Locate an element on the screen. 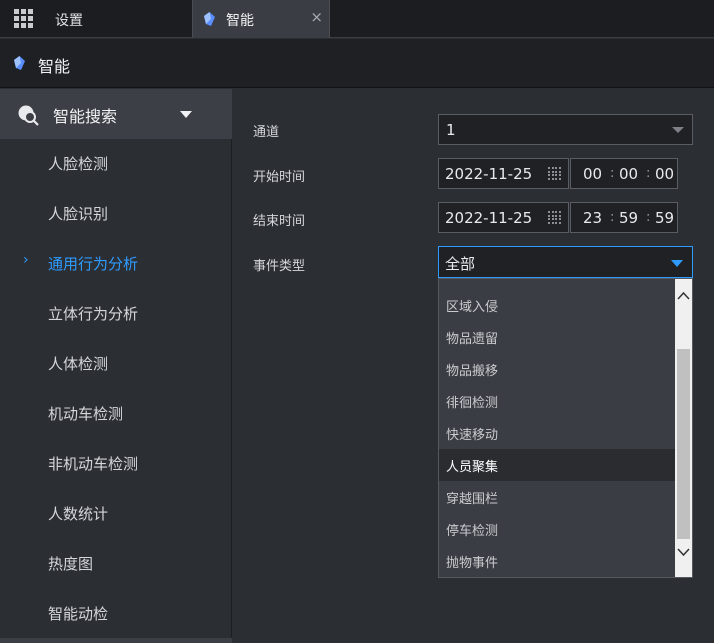  start-hour: 00 is located at coordinates (592, 174).